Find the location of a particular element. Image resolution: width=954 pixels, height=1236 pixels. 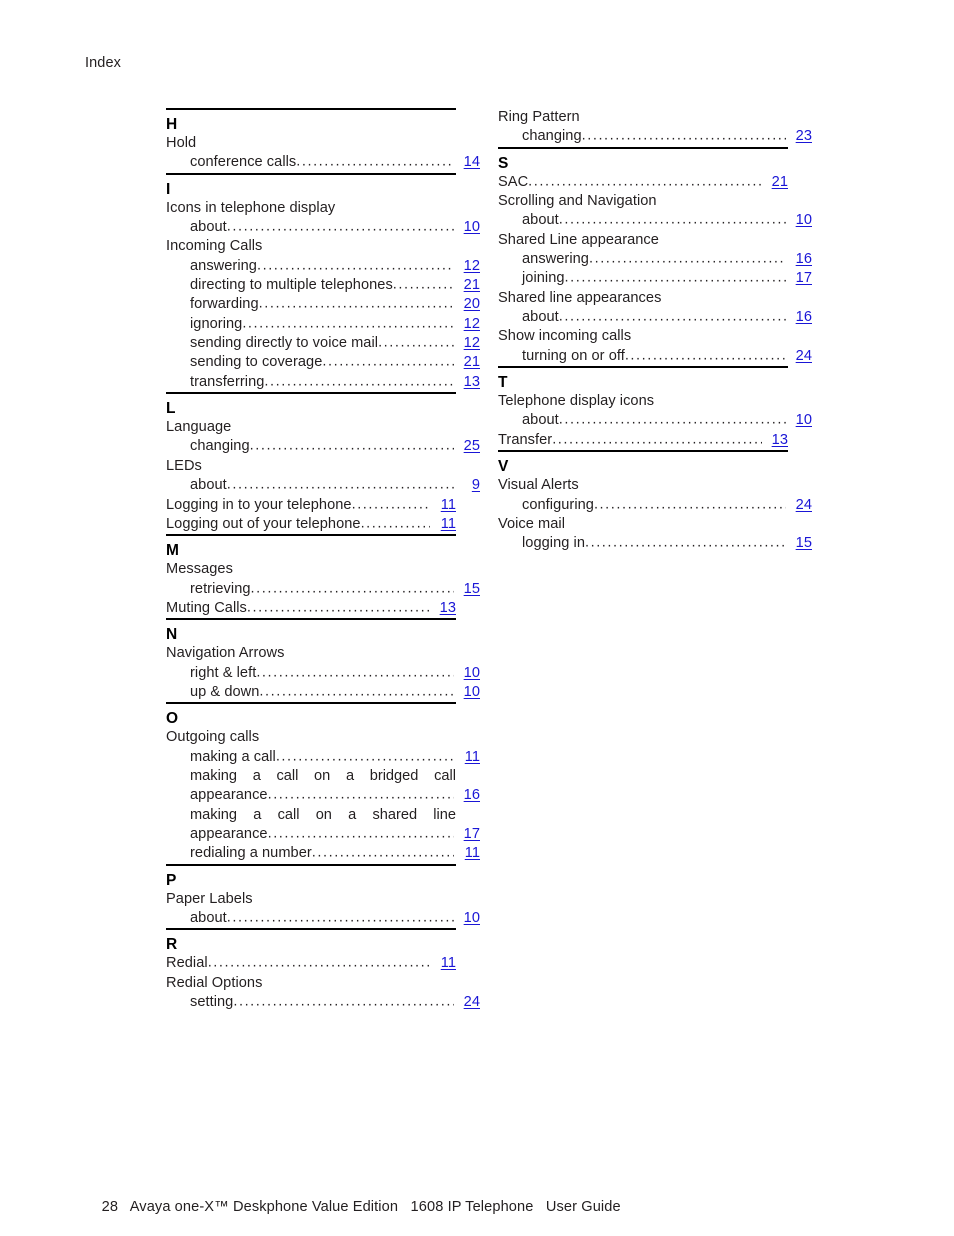

page-number-link: 25 is located at coordinates (467, 446).